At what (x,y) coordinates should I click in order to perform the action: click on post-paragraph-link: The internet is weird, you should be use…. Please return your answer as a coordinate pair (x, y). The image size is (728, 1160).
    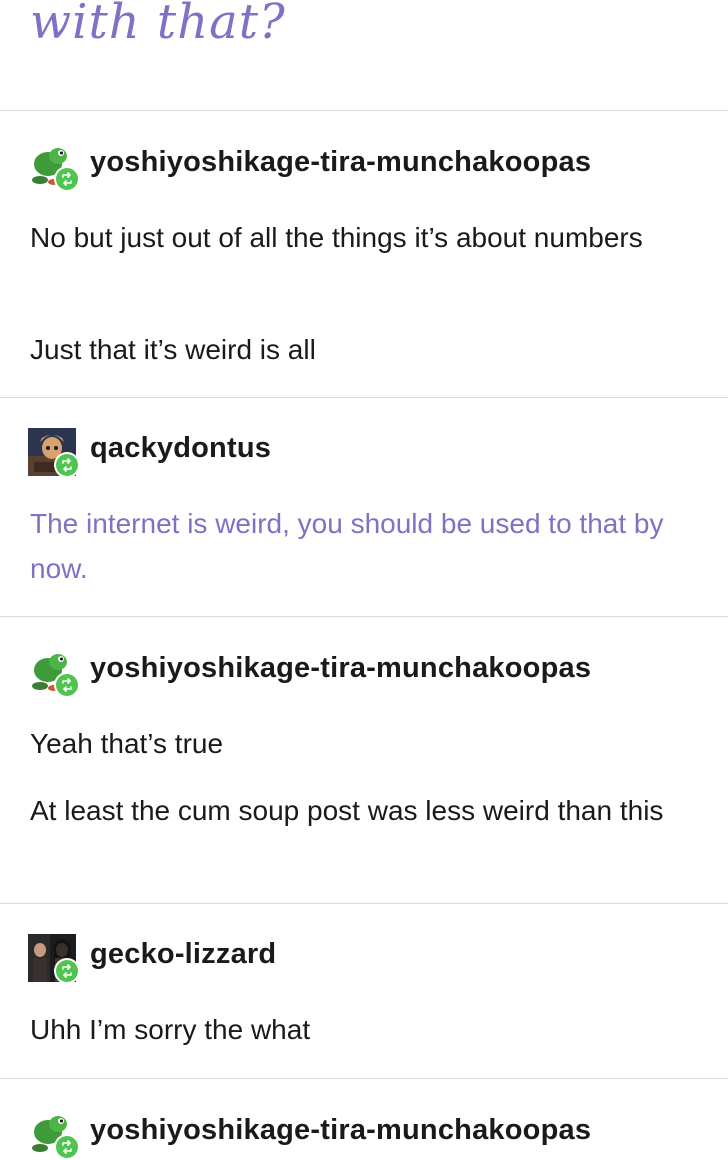
    Looking at the image, I should click on (365, 546).